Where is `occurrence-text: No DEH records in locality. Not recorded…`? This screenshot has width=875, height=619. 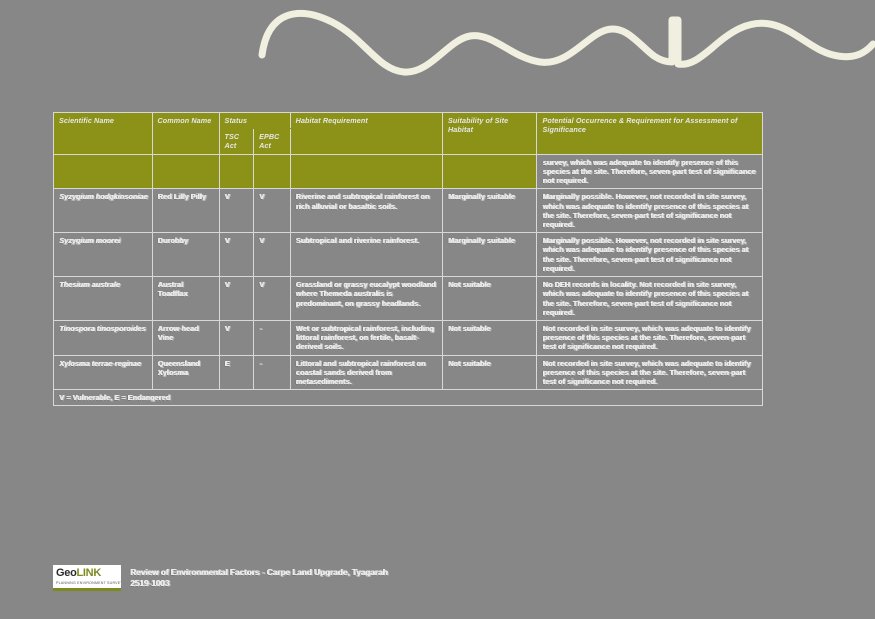
occurrence-text: No DEH records in locality. Not recorded… is located at coordinates (645, 298).